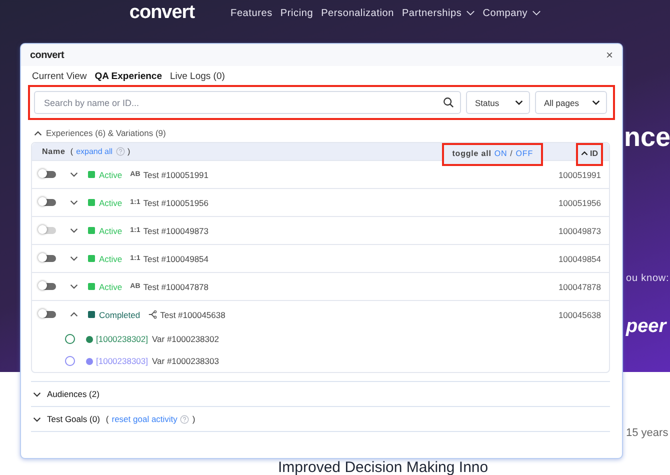 The width and height of the screenshot is (670, 475). Describe the element at coordinates (59, 76) in the screenshot. I see `tab: Current View` at that location.